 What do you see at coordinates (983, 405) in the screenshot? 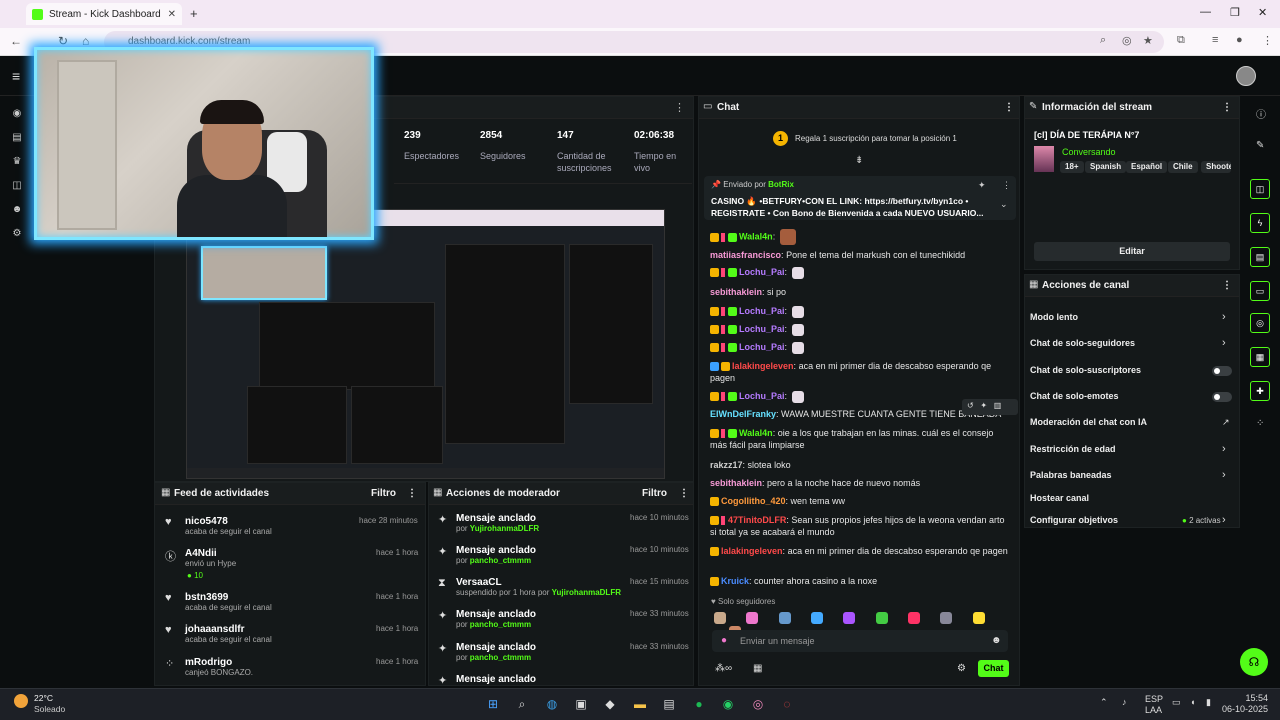
I see `pin-message-icon: ✦` at bounding box center [983, 405].